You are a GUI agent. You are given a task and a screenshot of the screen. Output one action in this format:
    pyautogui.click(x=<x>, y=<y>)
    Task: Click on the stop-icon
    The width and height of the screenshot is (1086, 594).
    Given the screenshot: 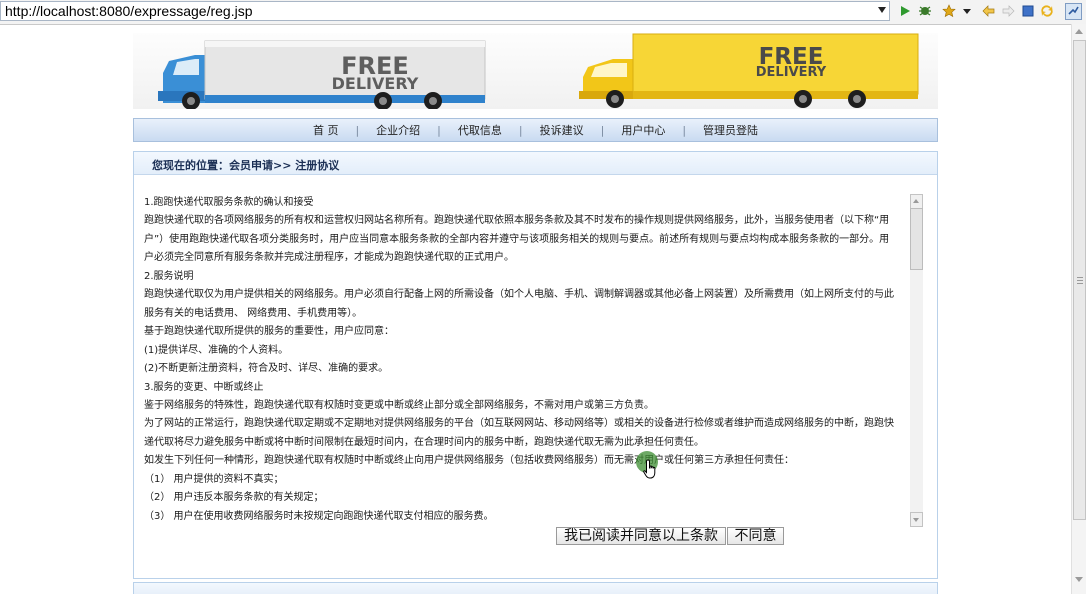 What is the action you would take?
    pyautogui.click(x=1028, y=11)
    